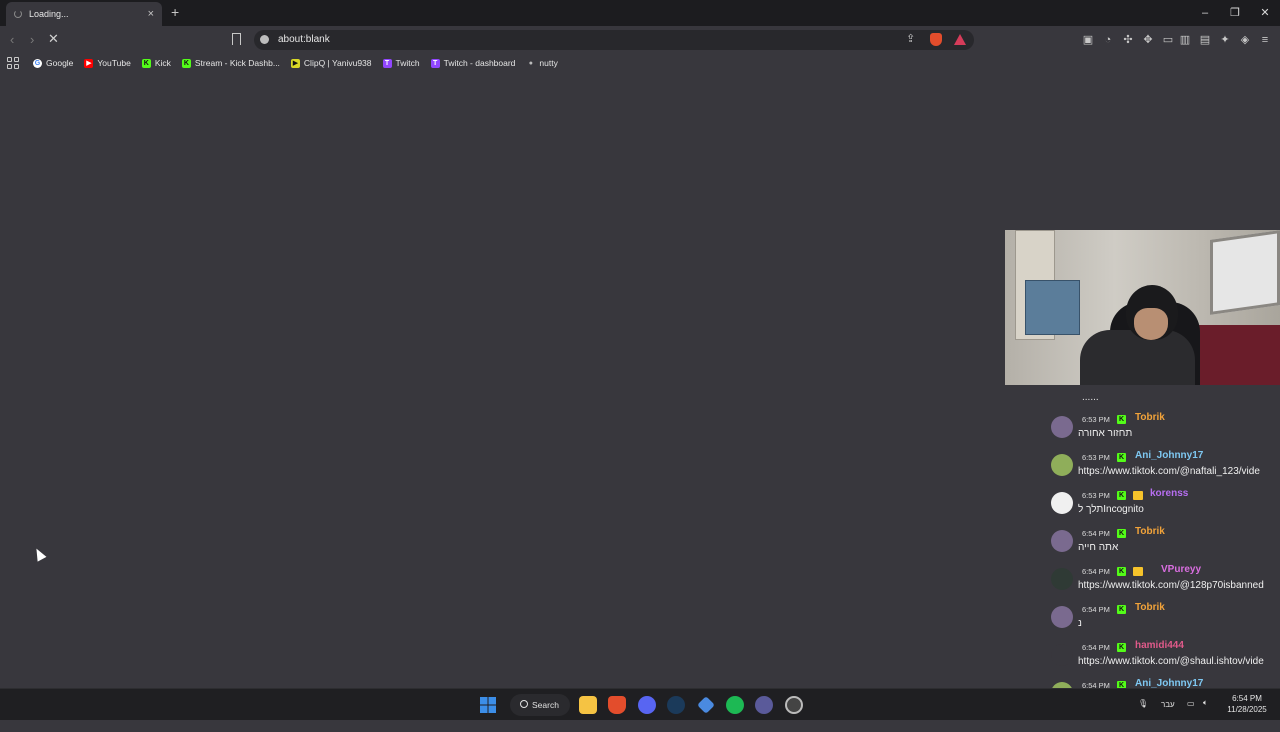  I want to click on chat-message: 6:54 PM K Tobrik אתה חייה, so click(1162, 544).